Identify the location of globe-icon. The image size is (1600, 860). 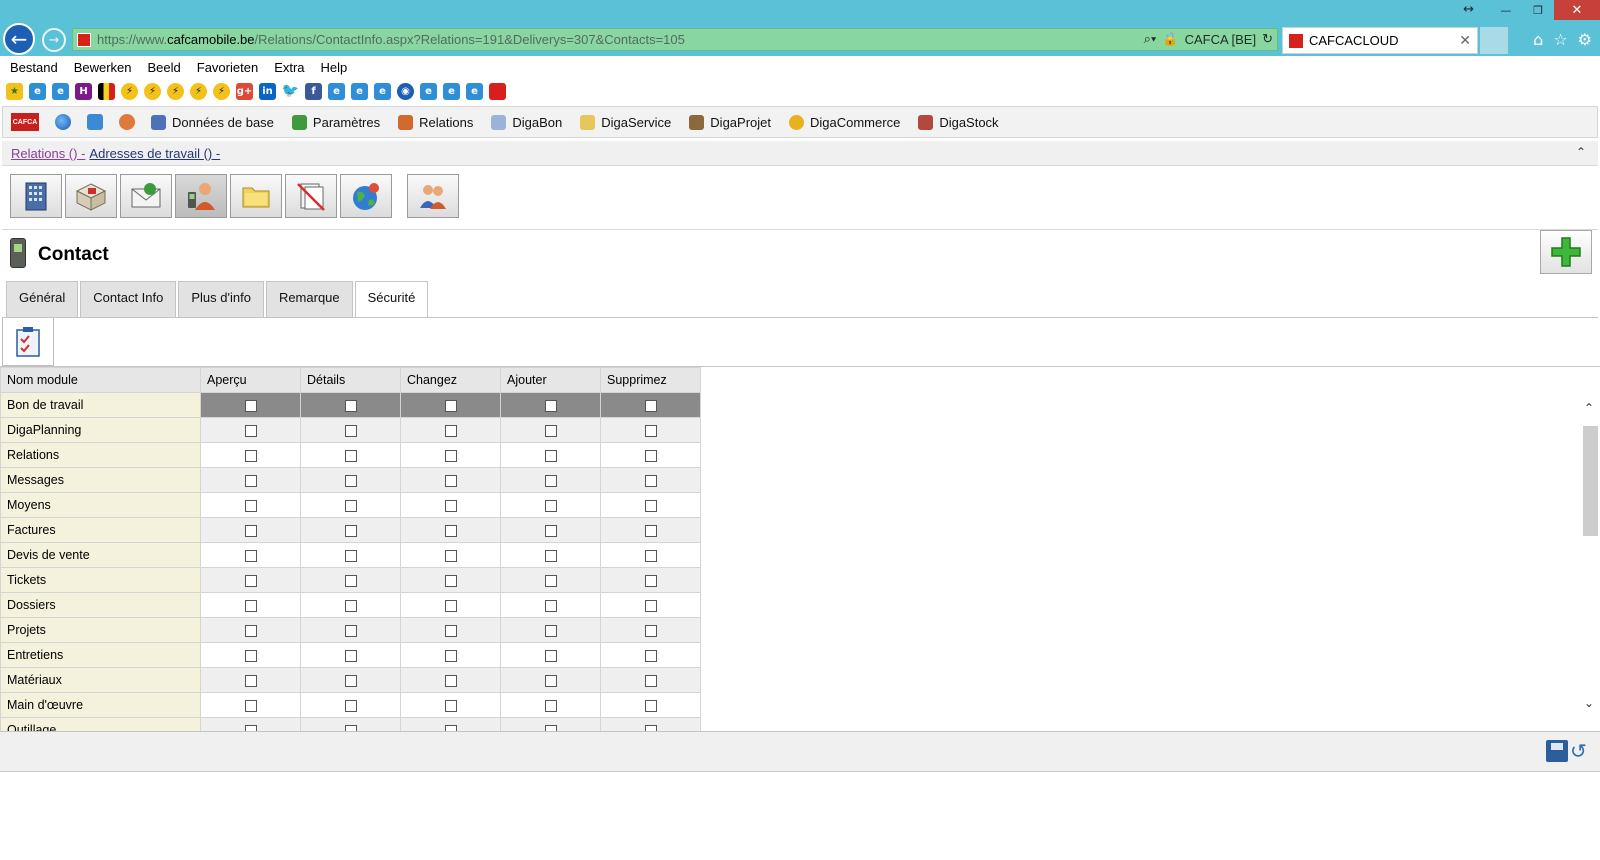
(63, 122).